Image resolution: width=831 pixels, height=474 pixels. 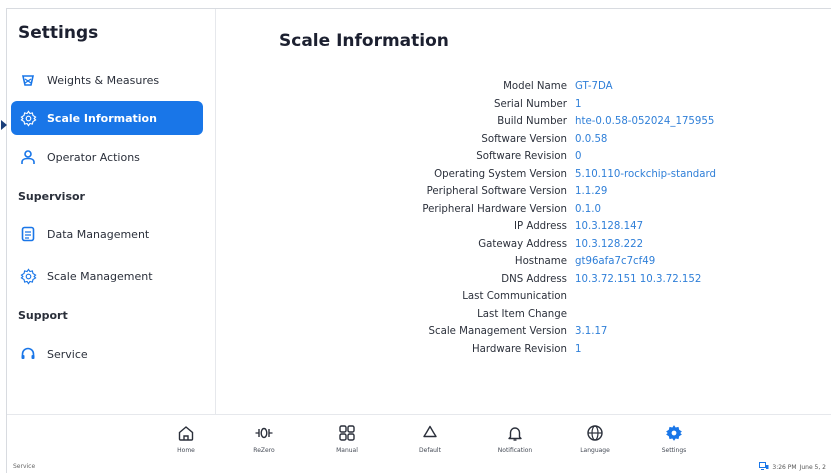 What do you see at coordinates (430, 450) in the screenshot?
I see `nav-label: Default` at bounding box center [430, 450].